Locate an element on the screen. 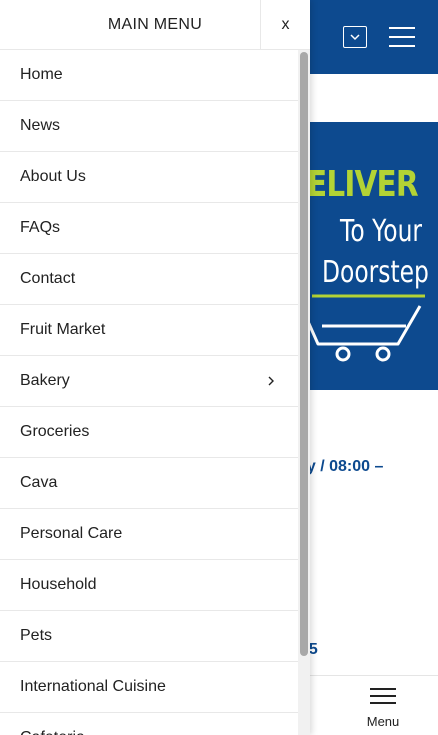  menu-item-groceries: Groceries is located at coordinates (149, 432).